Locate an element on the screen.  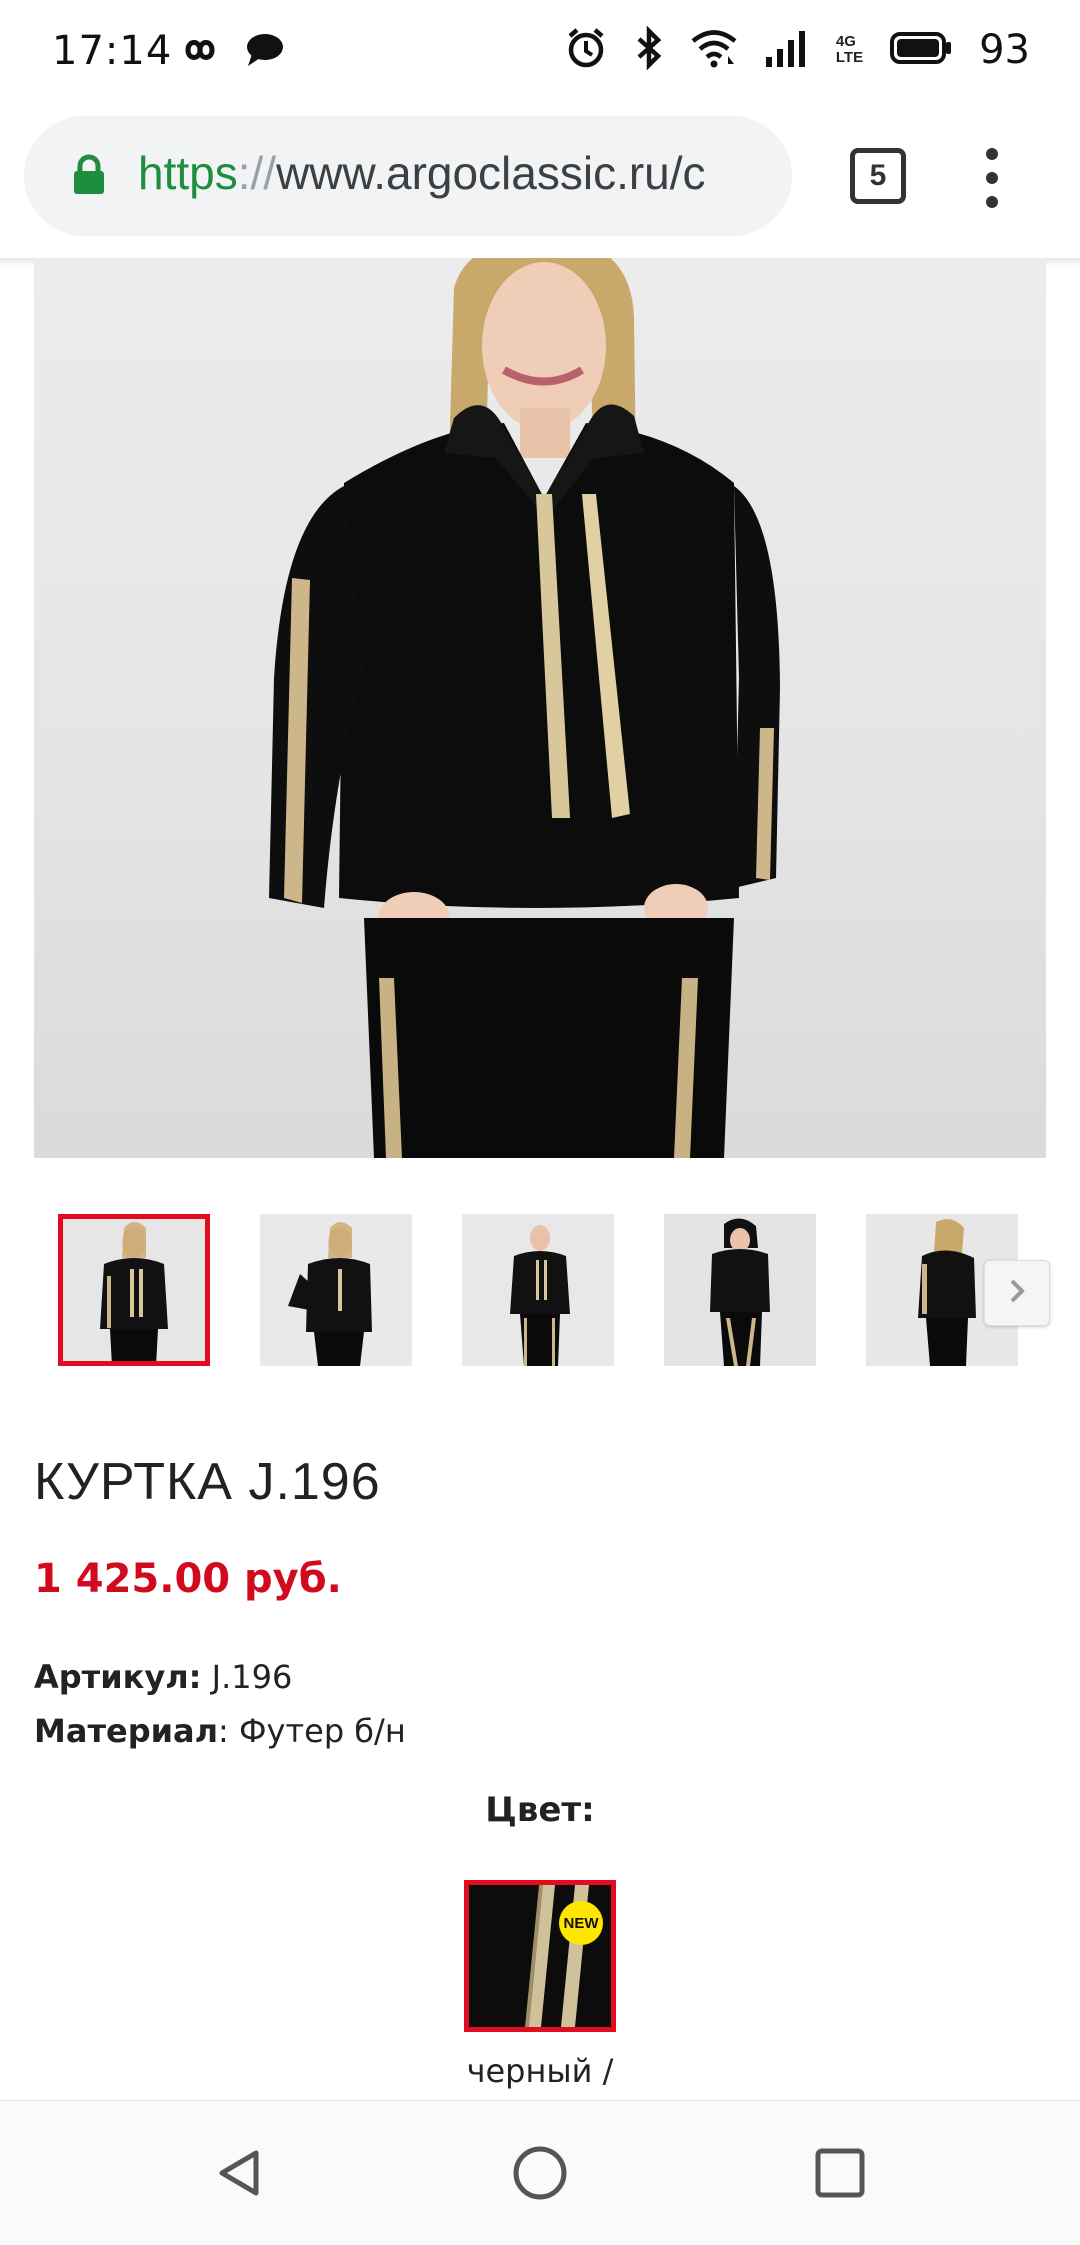
home-circle-icon is located at coordinates (540, 2175).